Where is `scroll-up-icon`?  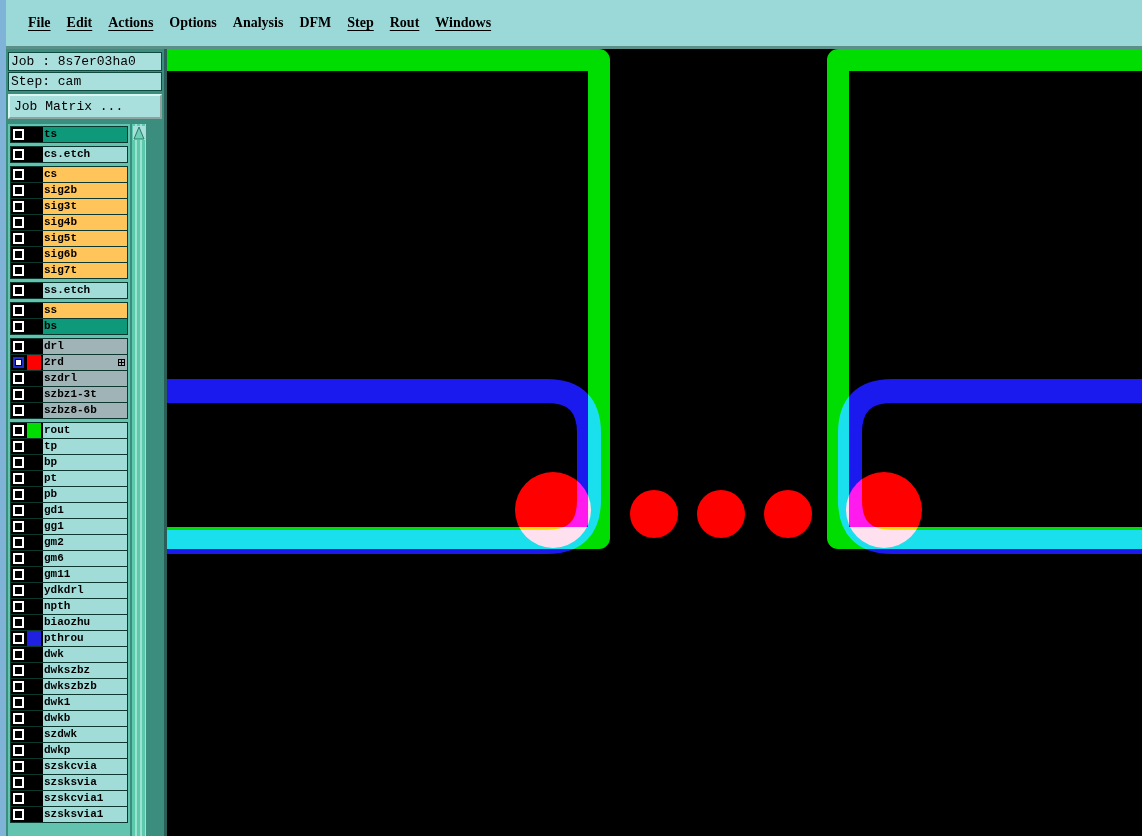
scroll-up-icon is located at coordinates (139, 133).